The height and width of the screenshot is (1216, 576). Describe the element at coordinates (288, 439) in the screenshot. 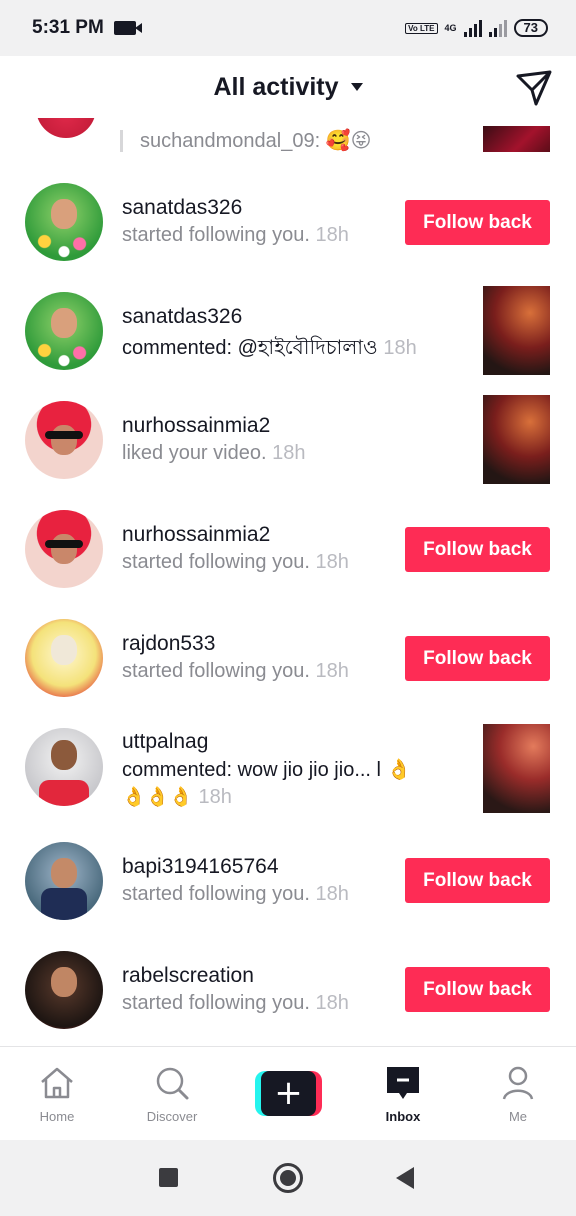

I see `list-item: nurhossainmia2 liked your video. 18h` at that location.